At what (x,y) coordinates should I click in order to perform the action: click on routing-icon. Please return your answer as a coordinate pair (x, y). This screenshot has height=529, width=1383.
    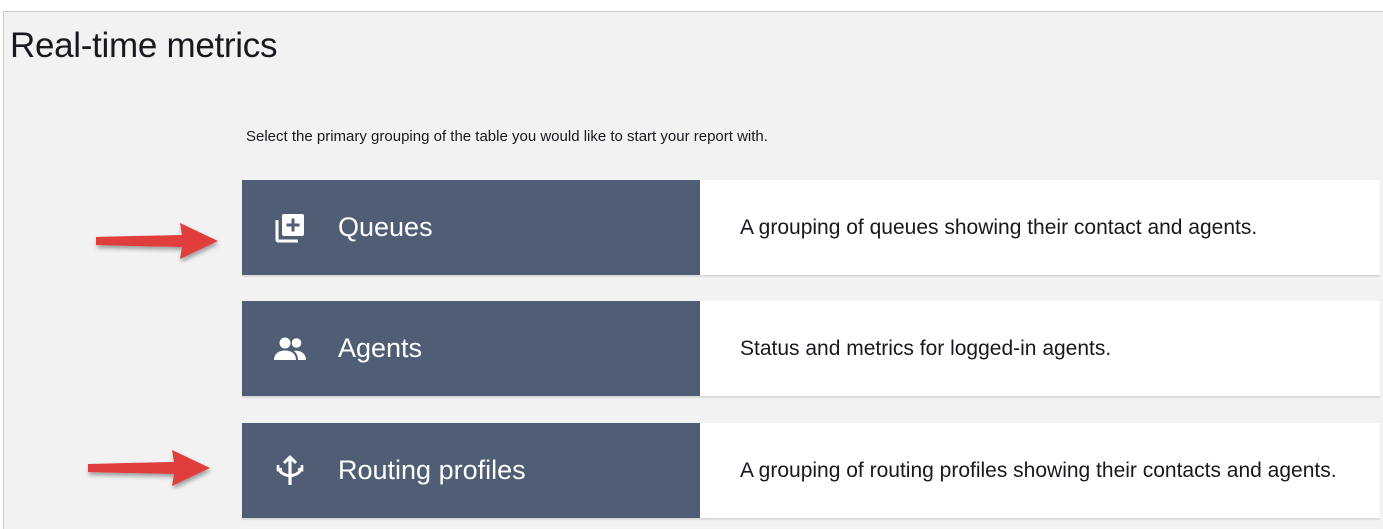
    Looking at the image, I should click on (290, 471).